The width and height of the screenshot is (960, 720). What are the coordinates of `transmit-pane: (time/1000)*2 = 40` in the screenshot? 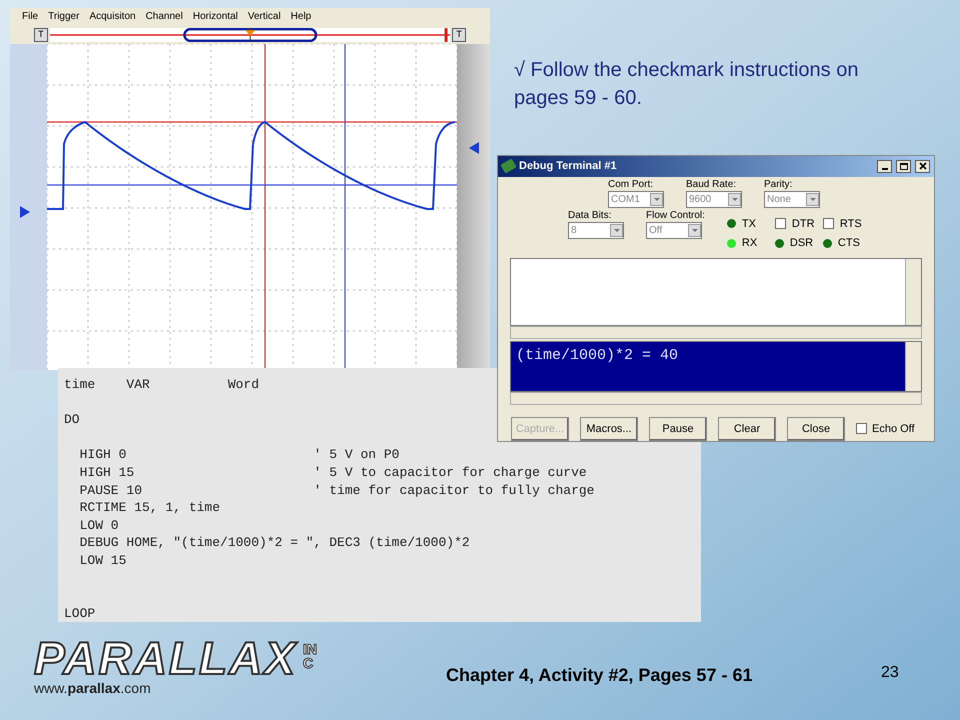 It's located at (716, 366).